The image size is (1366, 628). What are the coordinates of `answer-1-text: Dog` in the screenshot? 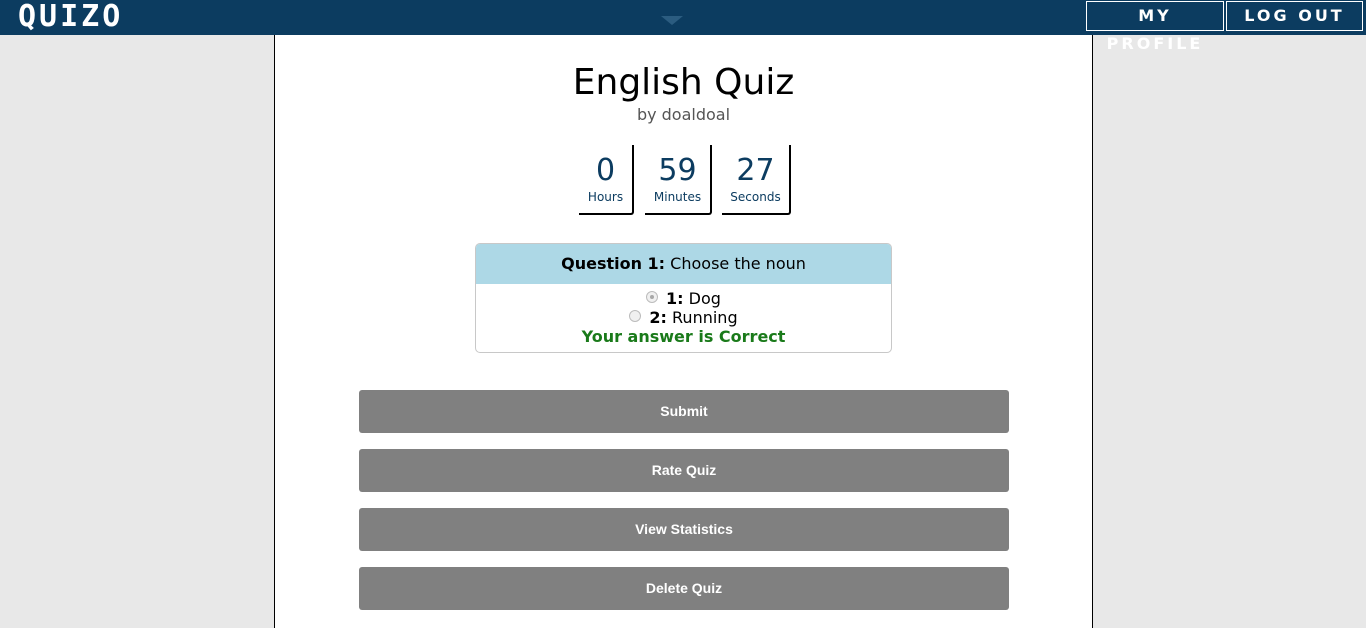 It's located at (704, 298).